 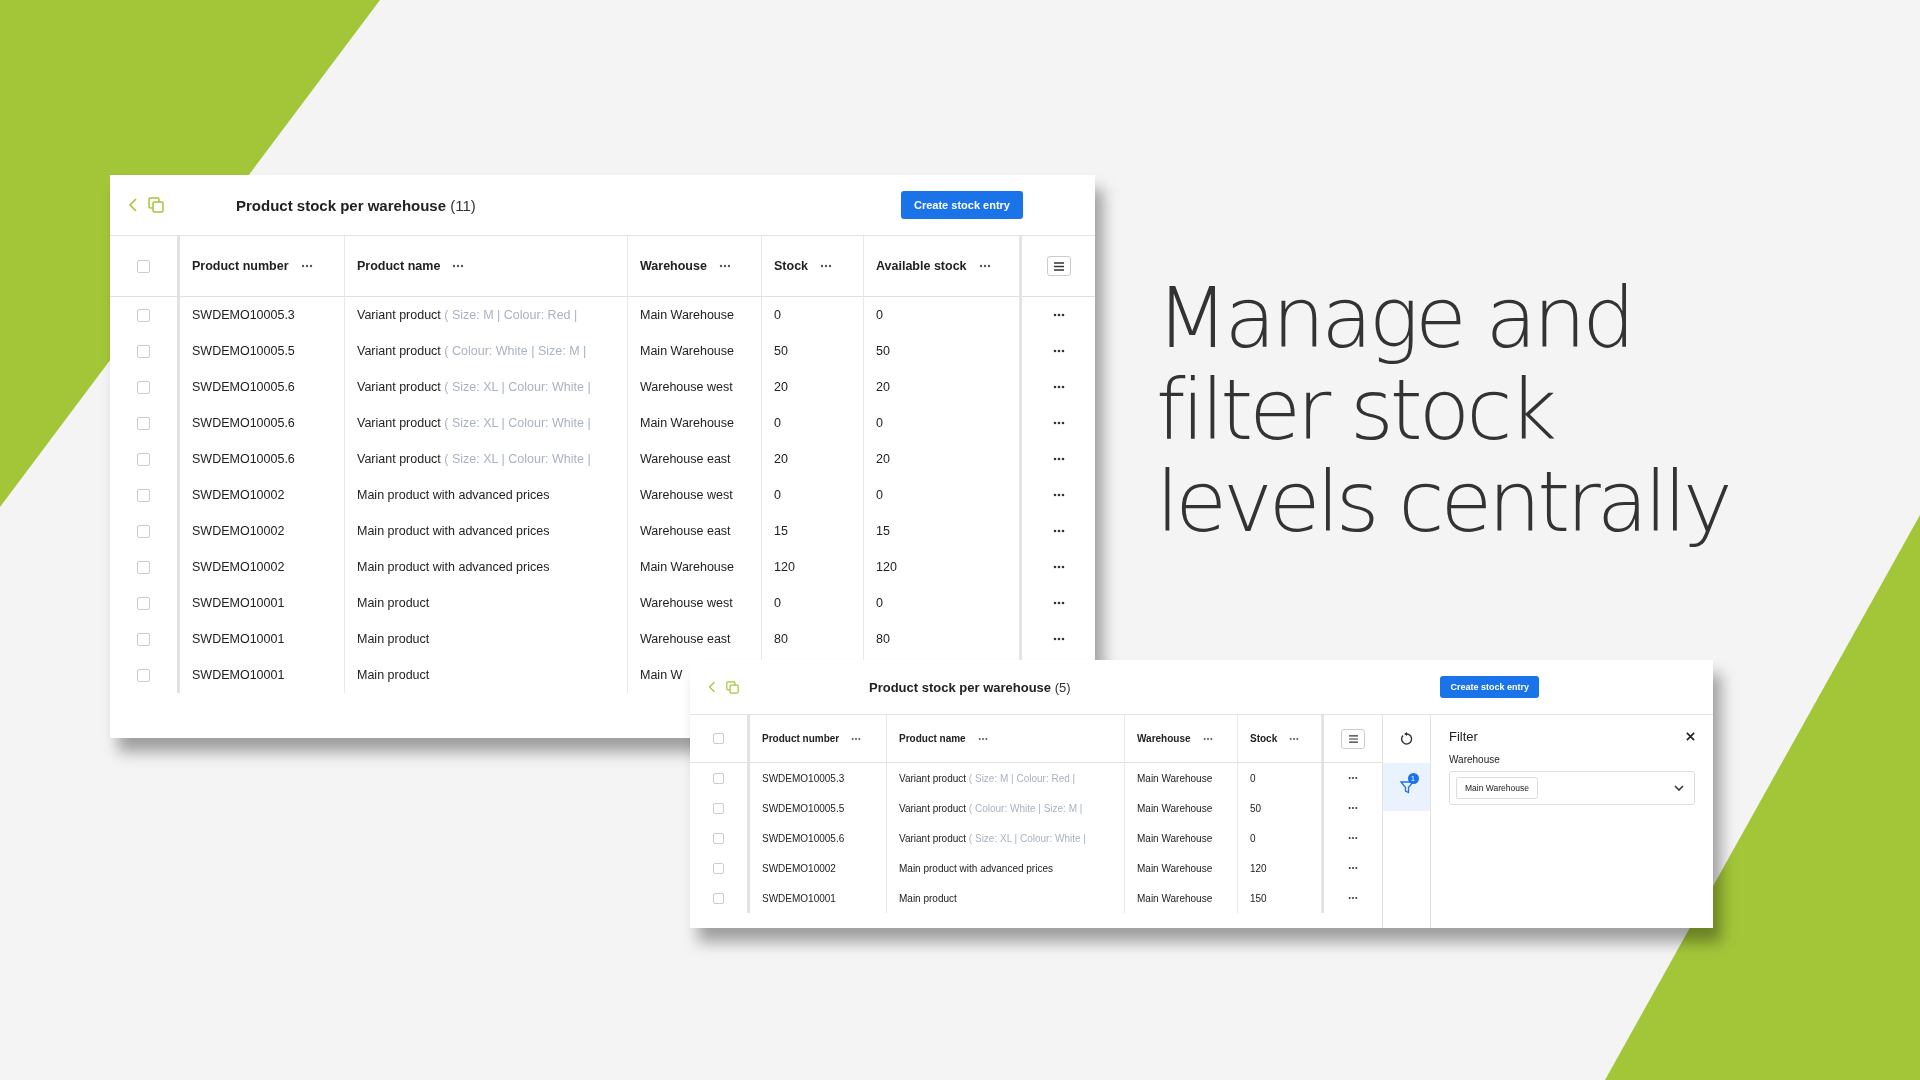 What do you see at coordinates (1394, 318) in the screenshot?
I see `headline-text: Manage and` at bounding box center [1394, 318].